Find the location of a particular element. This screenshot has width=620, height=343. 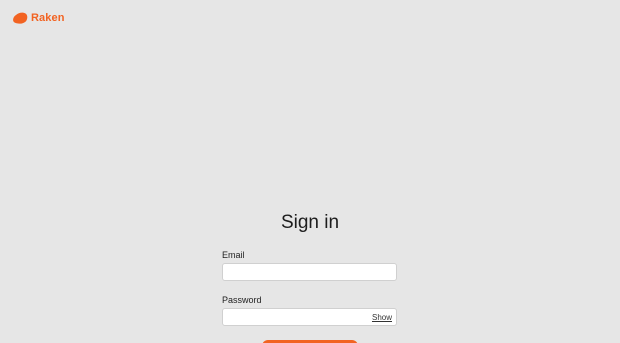

brand-name: Raken is located at coordinates (48, 18).